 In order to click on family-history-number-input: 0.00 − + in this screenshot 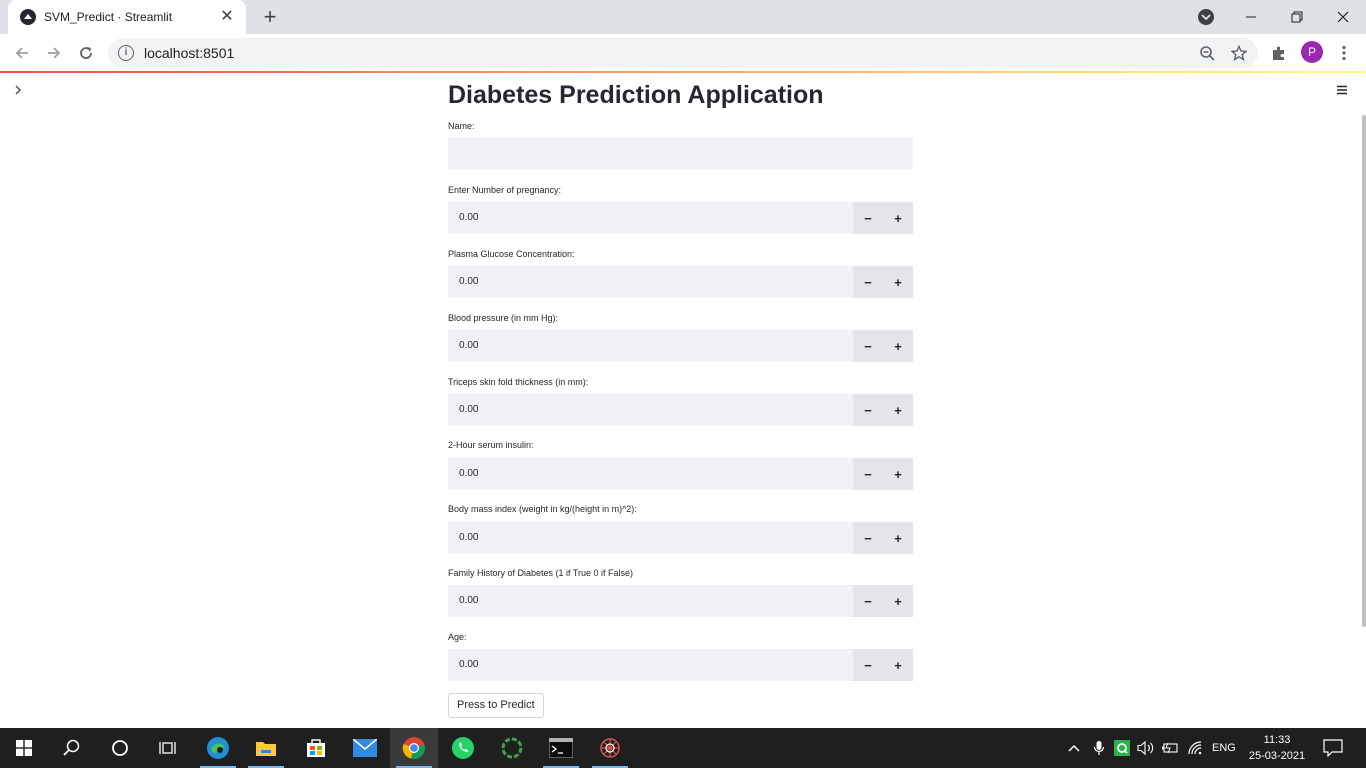, I will do `click(680, 601)`.